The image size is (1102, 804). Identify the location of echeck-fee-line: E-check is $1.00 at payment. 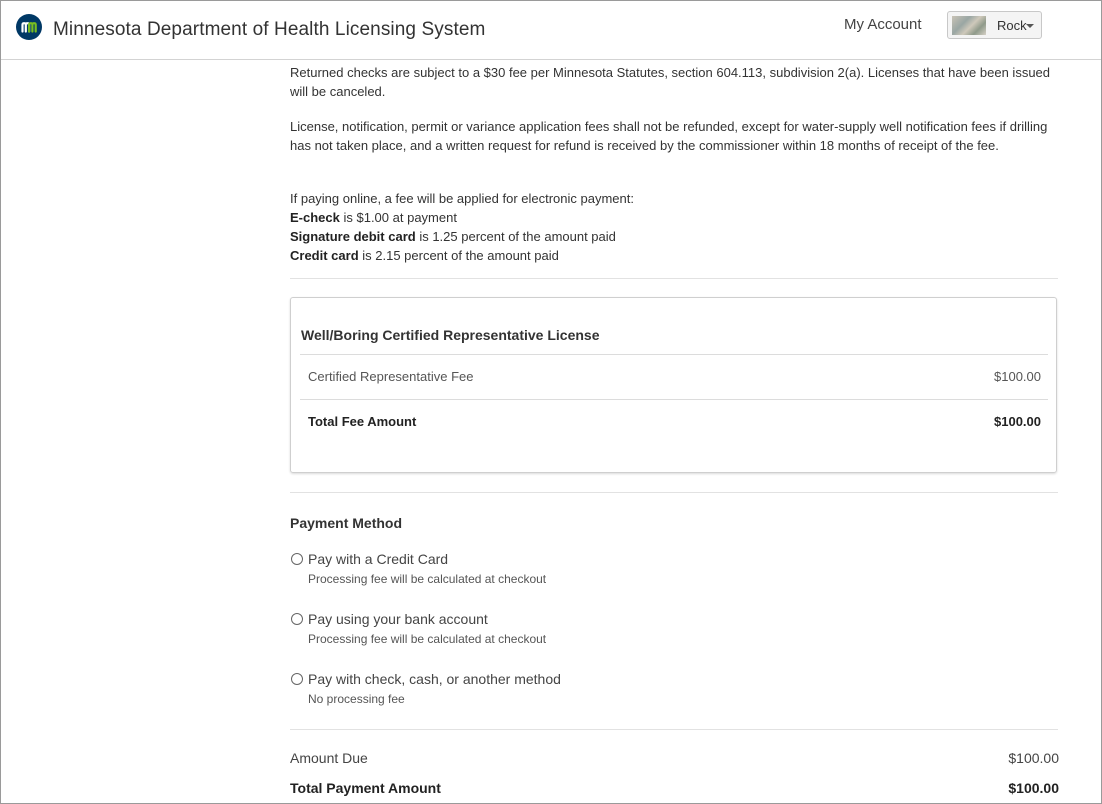
(675, 217).